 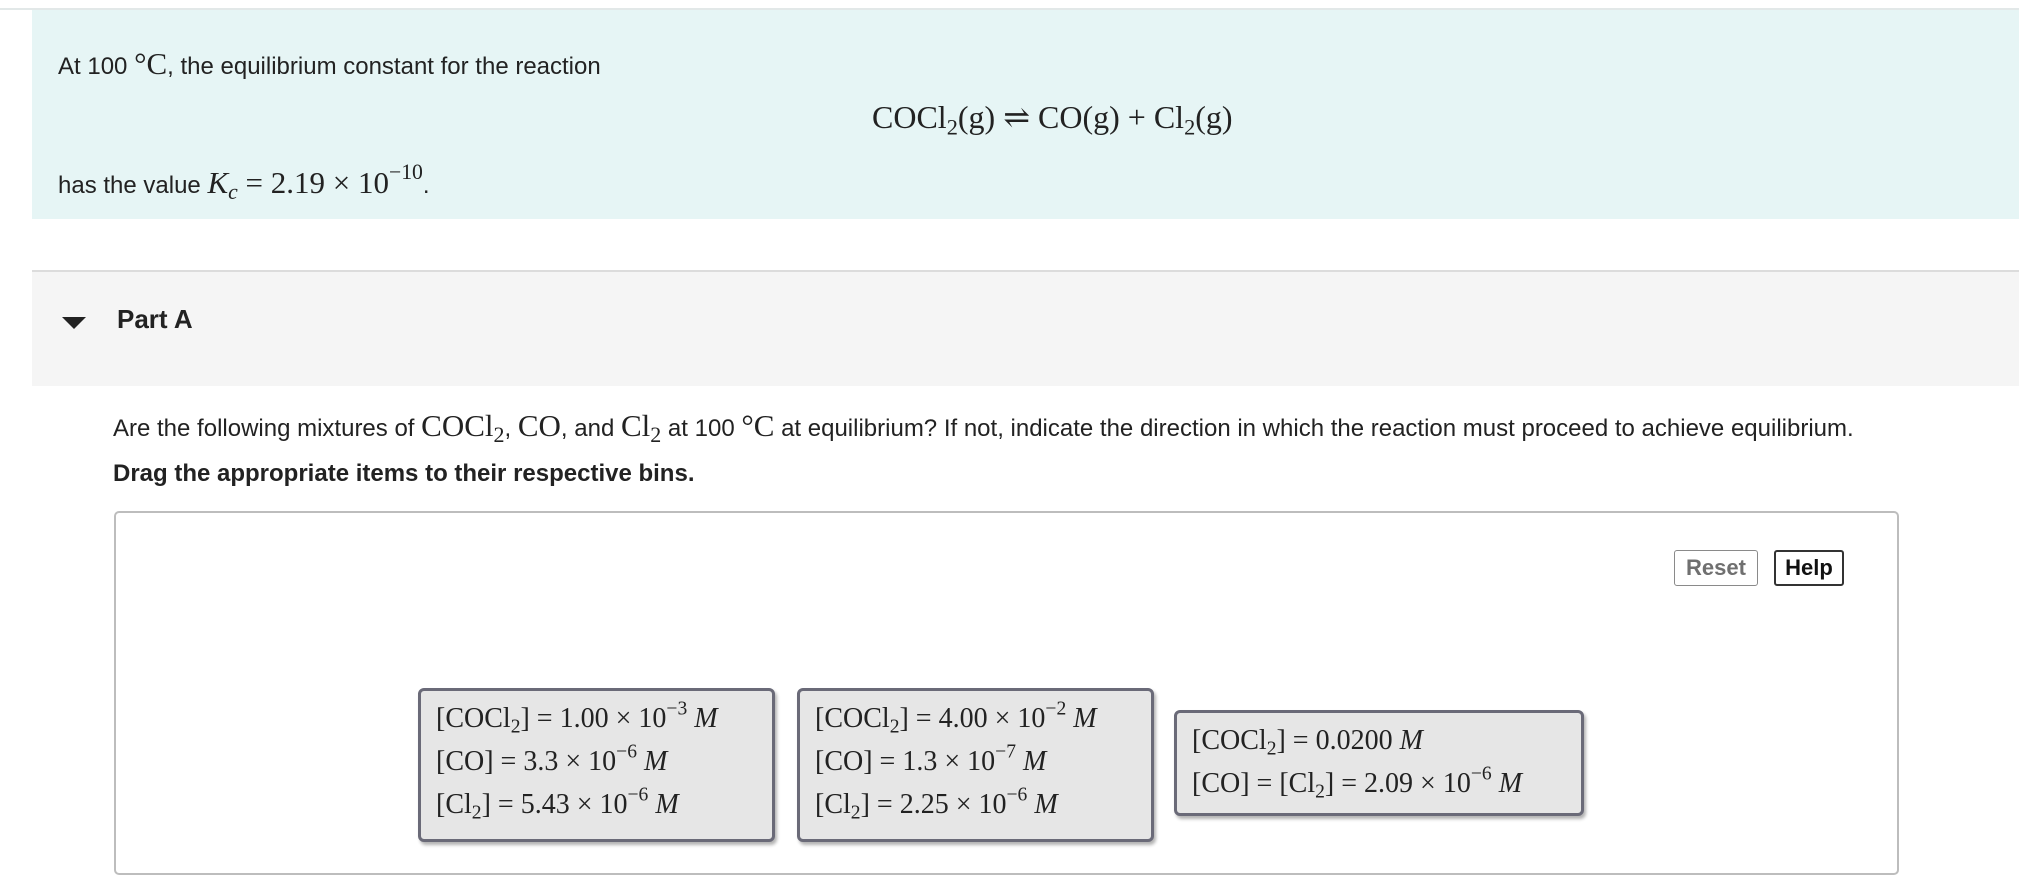 What do you see at coordinates (1025, 329) in the screenshot?
I see `part-a-header: Part A` at bounding box center [1025, 329].